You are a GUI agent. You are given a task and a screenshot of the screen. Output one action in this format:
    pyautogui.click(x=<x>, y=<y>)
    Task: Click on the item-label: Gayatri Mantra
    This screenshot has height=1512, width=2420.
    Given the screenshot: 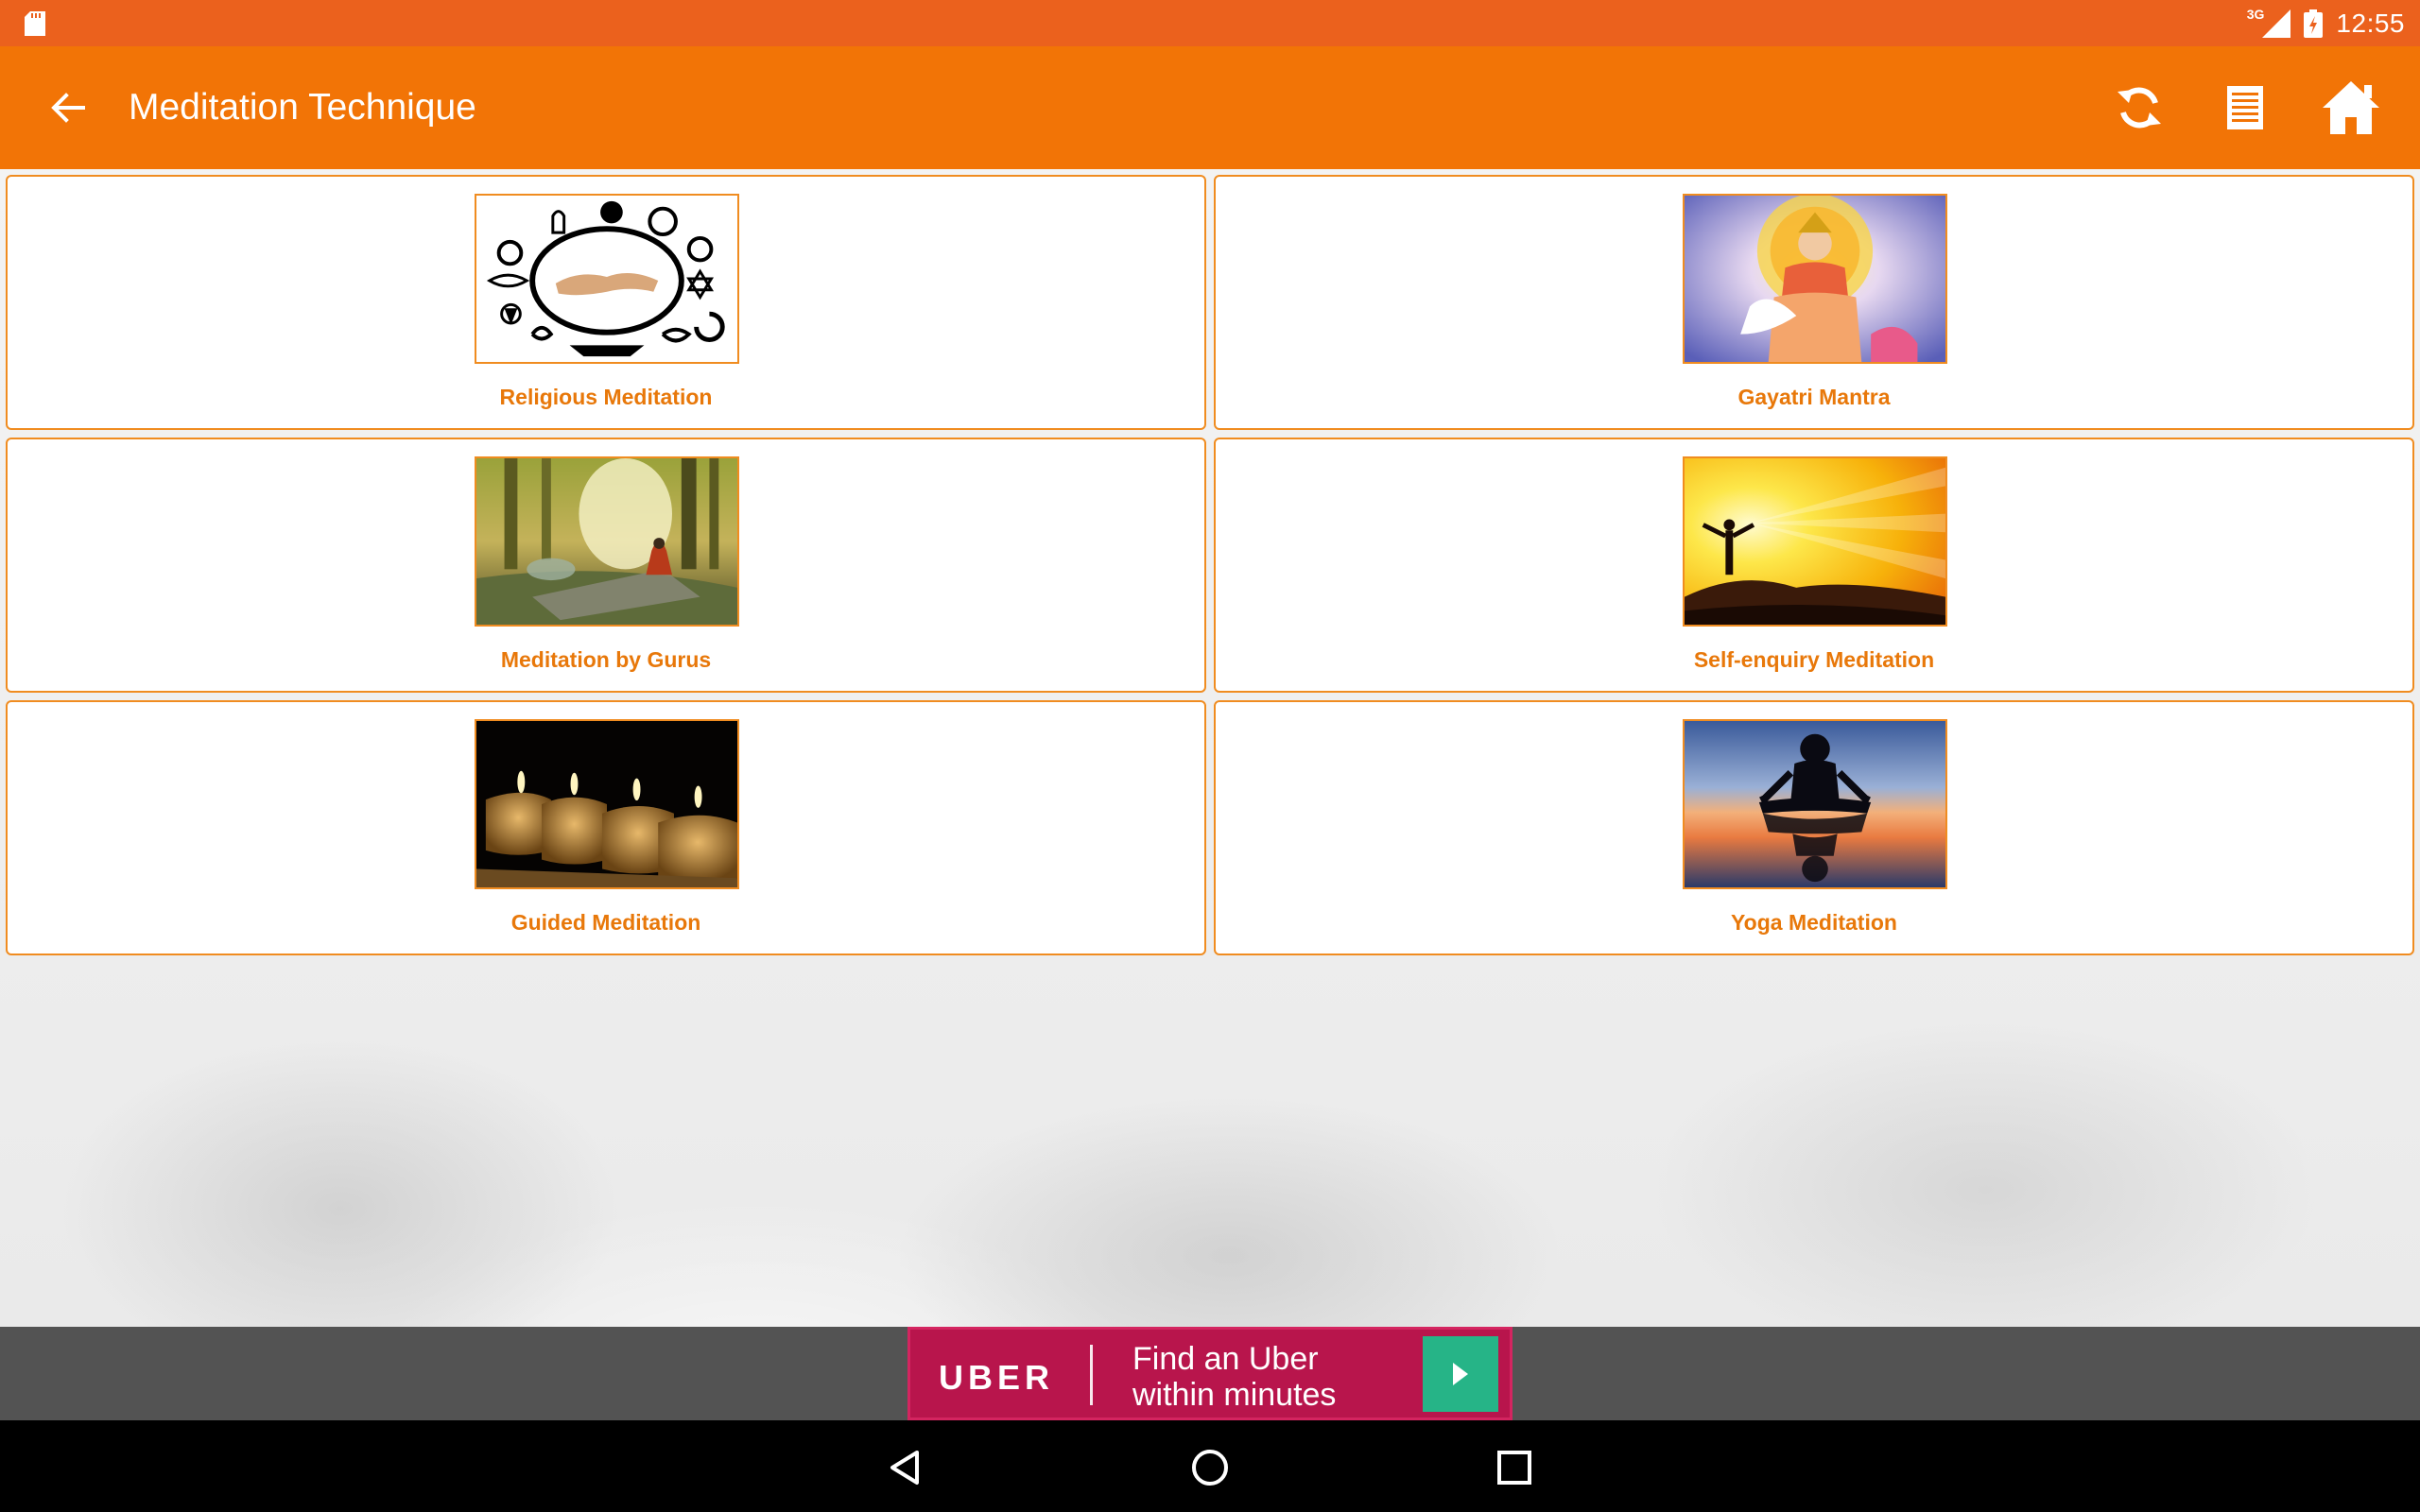 What is the action you would take?
    pyautogui.click(x=1814, y=397)
    